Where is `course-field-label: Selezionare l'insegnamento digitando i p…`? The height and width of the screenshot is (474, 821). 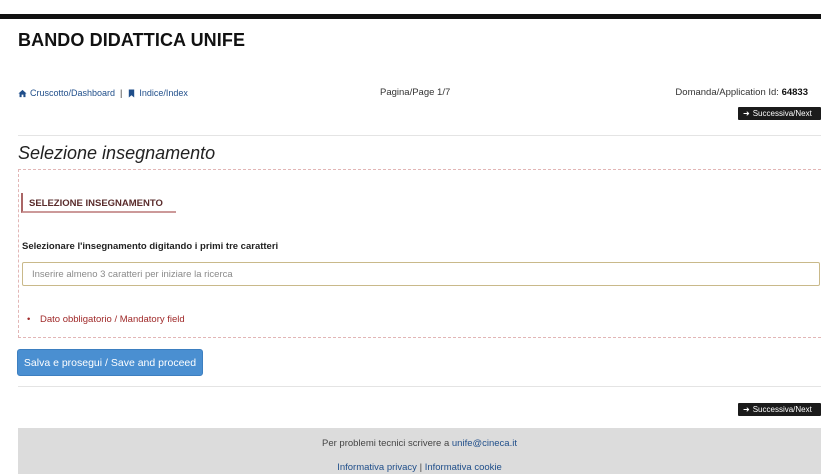
course-field-label: Selezionare l'insegnamento digitando i p… is located at coordinates (150, 246).